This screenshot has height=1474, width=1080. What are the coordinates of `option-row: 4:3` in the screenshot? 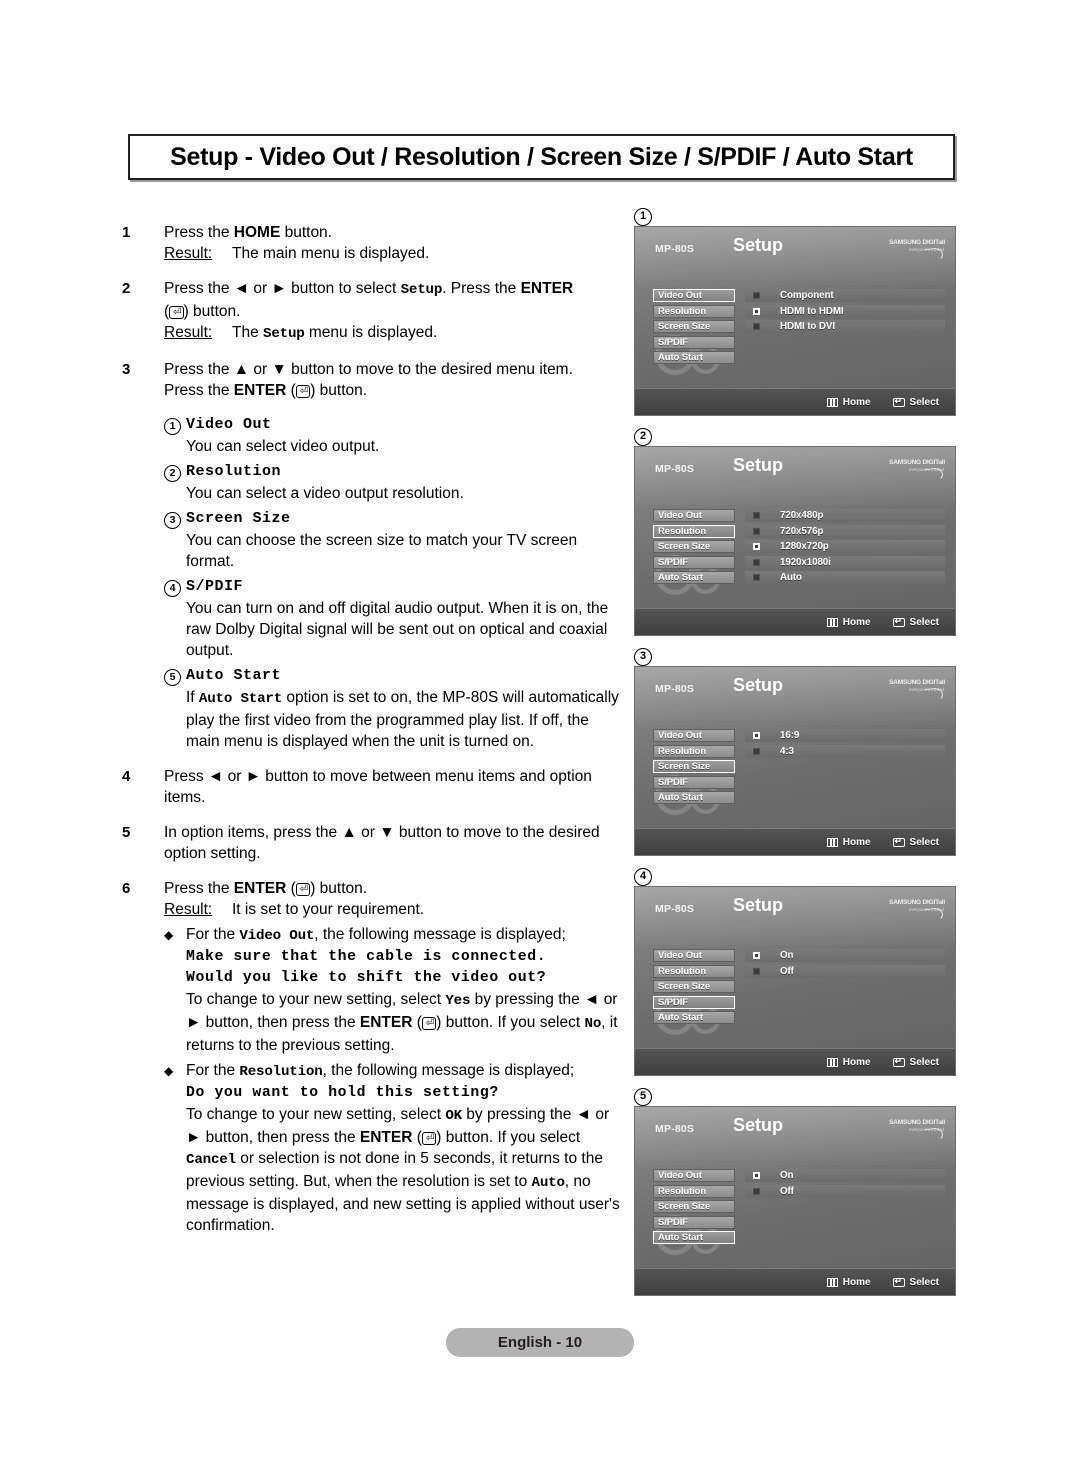 It's located at (845, 751).